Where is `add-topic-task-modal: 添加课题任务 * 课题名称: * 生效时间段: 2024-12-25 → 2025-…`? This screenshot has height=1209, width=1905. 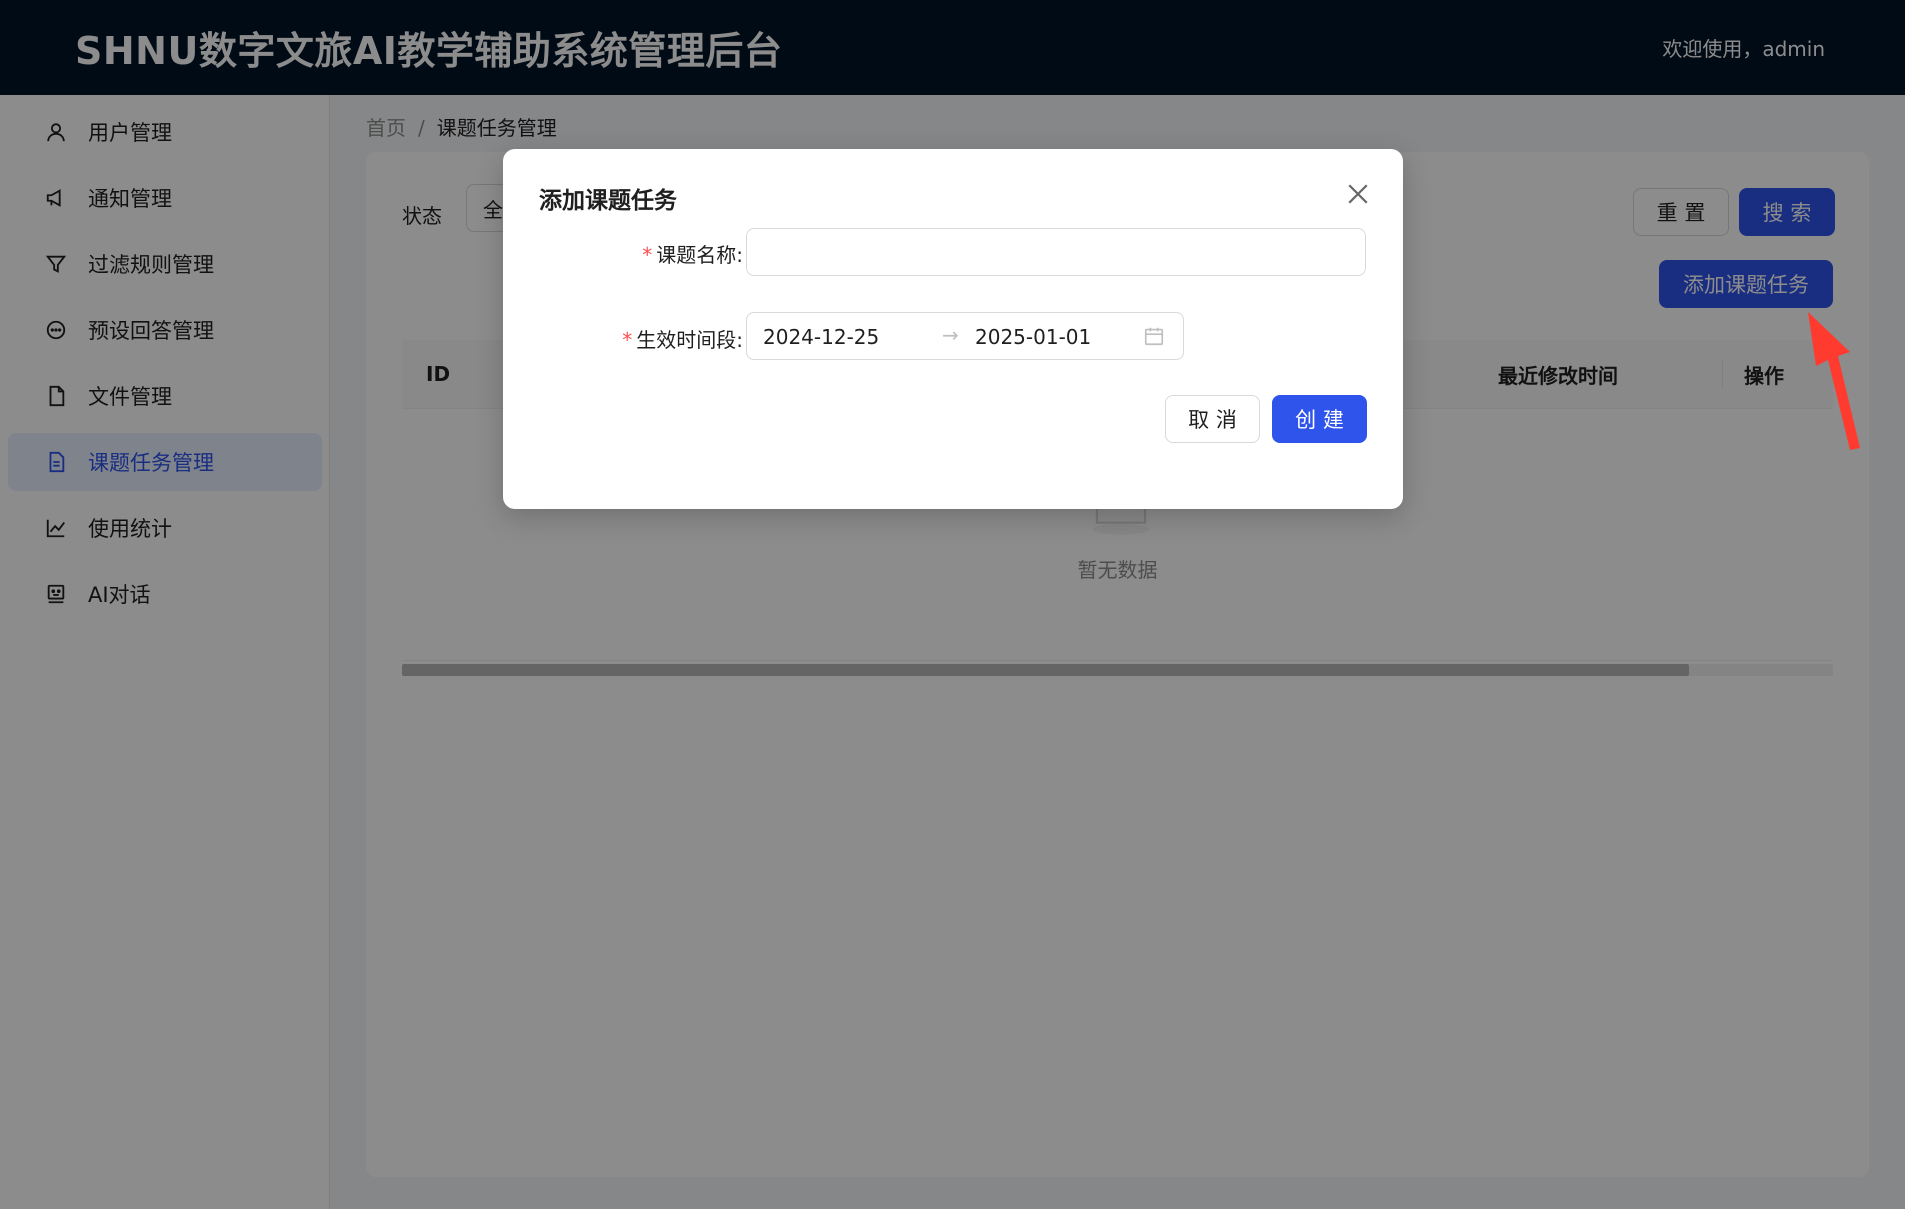
add-topic-task-modal: 添加课题任务 * 课题名称: * 生效时间段: 2024-12-25 → 2025-… is located at coordinates (953, 329).